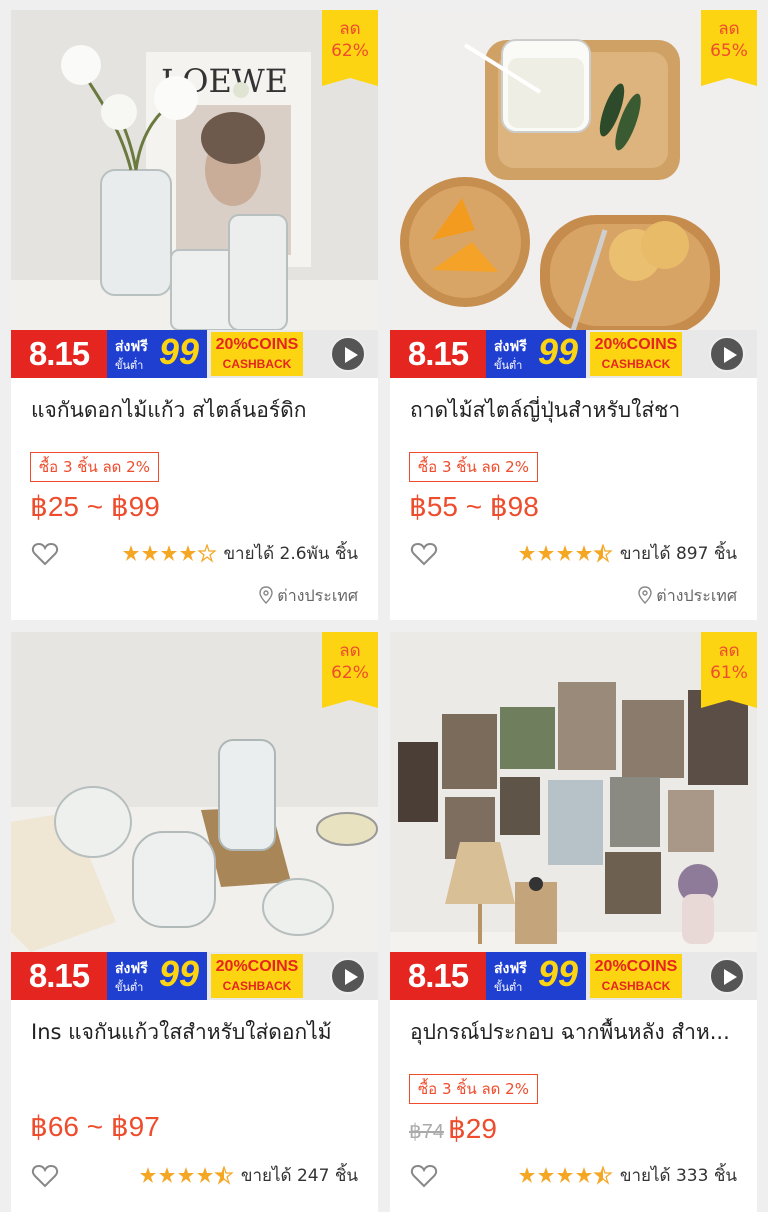  Describe the element at coordinates (576, 410) in the screenshot. I see `product-title: ถาดไม้สไตล์ญี่ปุ่นสำหรับใส่ชา` at that location.